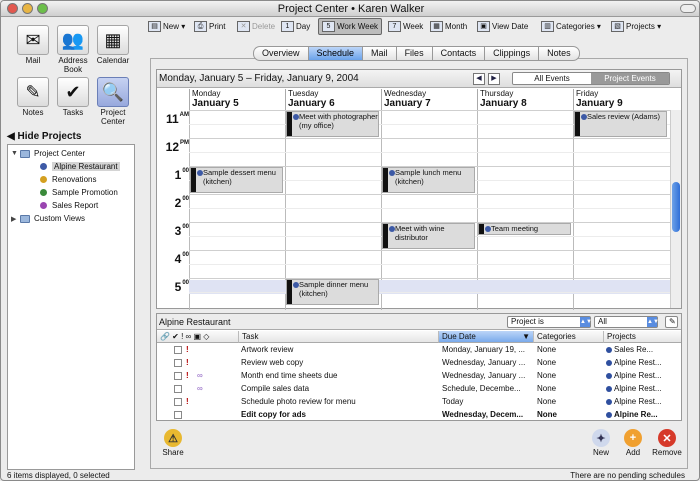 The height and width of the screenshot is (481, 700). Describe the element at coordinates (458, 53) in the screenshot. I see `tab-contacts: Contacts` at that location.